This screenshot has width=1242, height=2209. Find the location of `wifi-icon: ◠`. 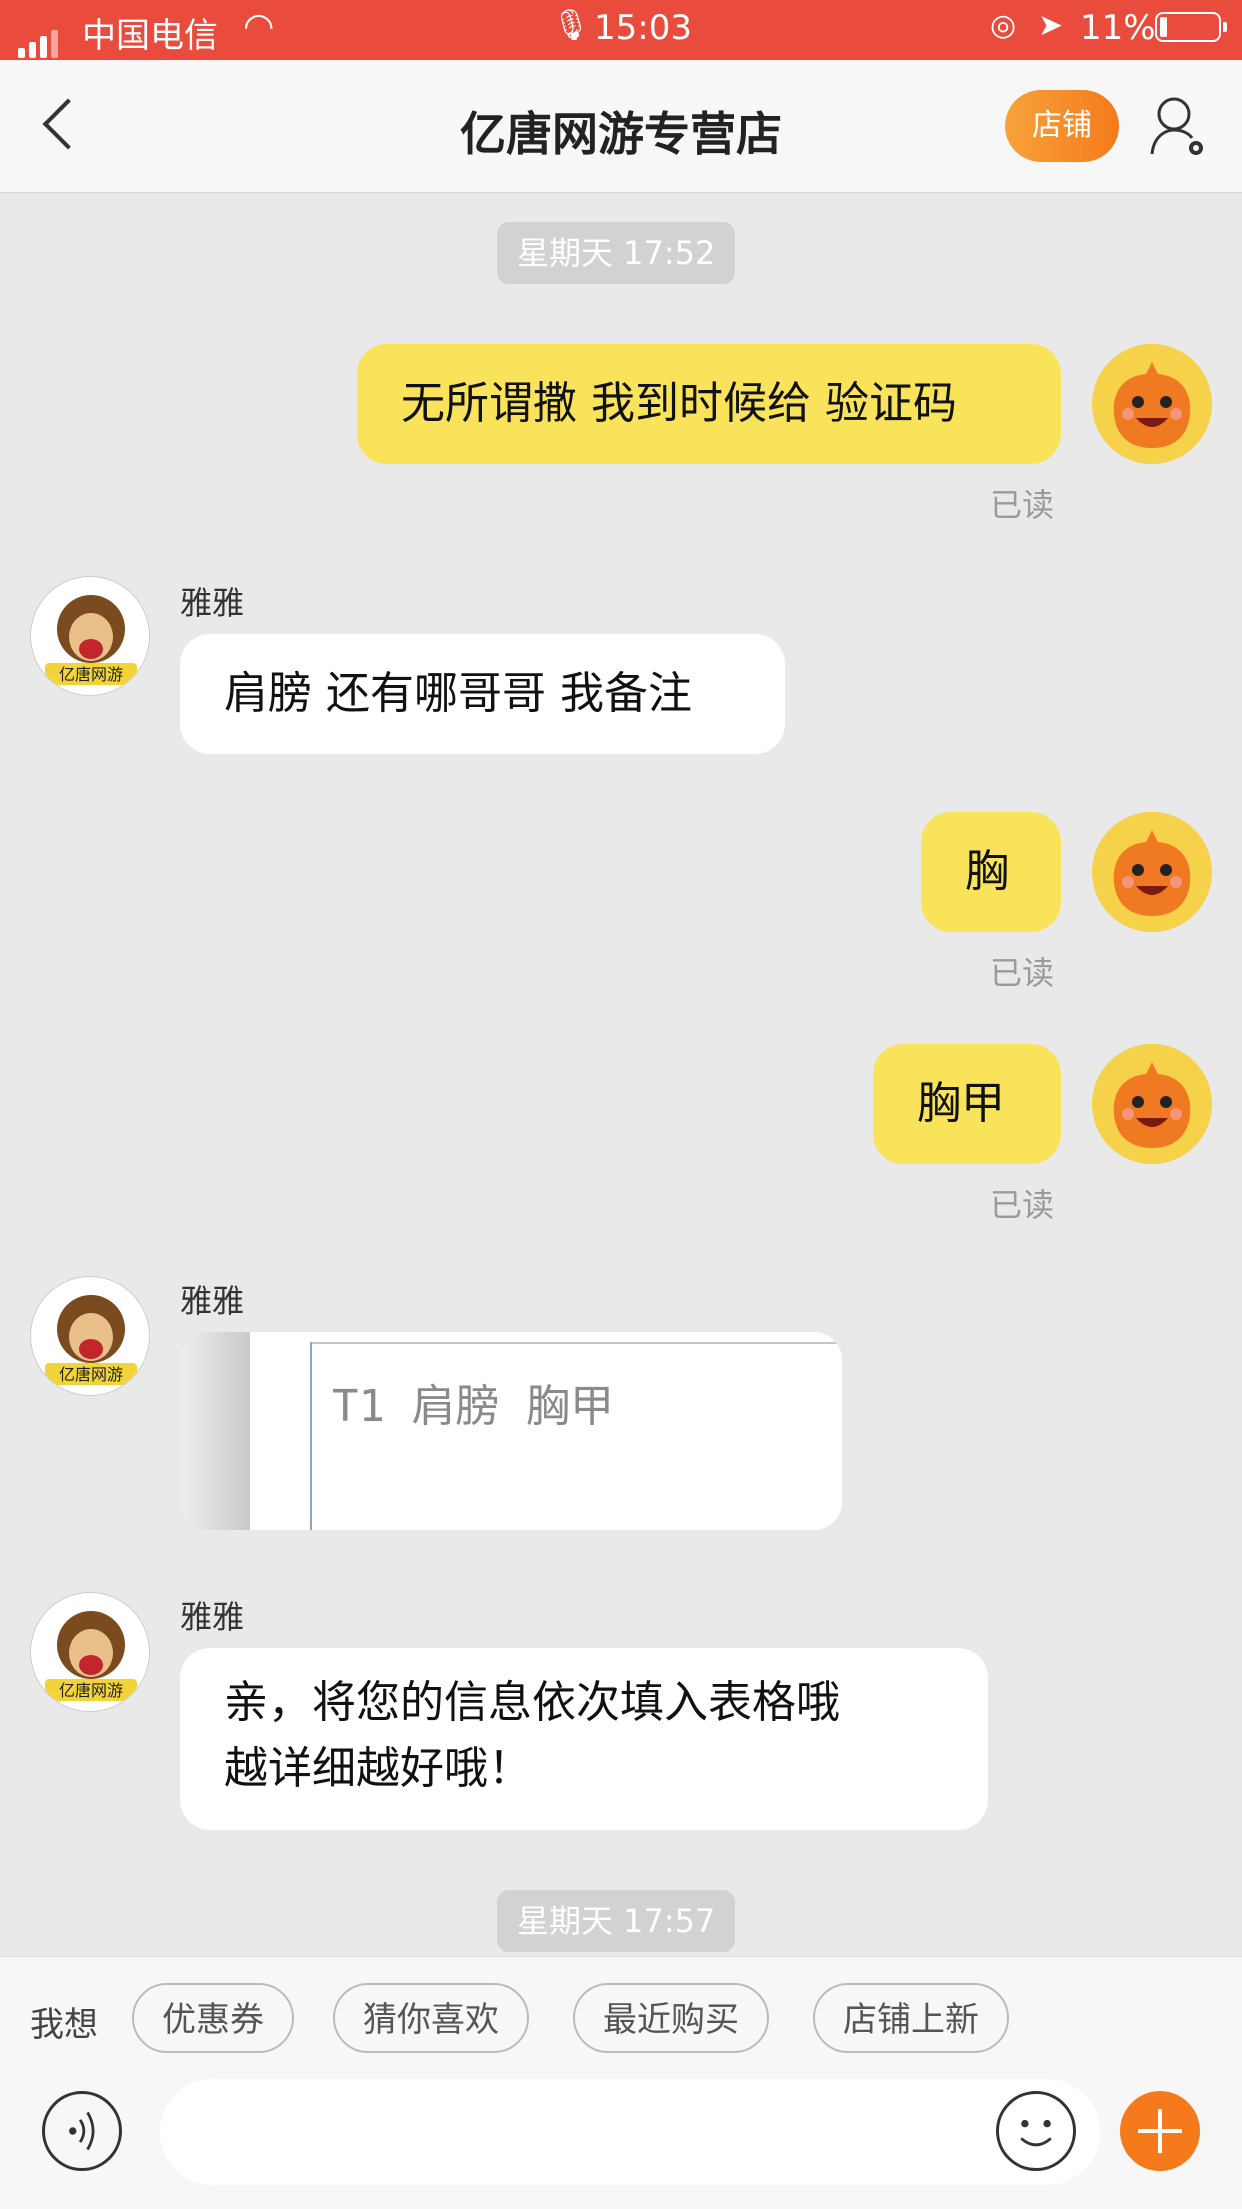

wifi-icon: ◠ is located at coordinates (259, 26).